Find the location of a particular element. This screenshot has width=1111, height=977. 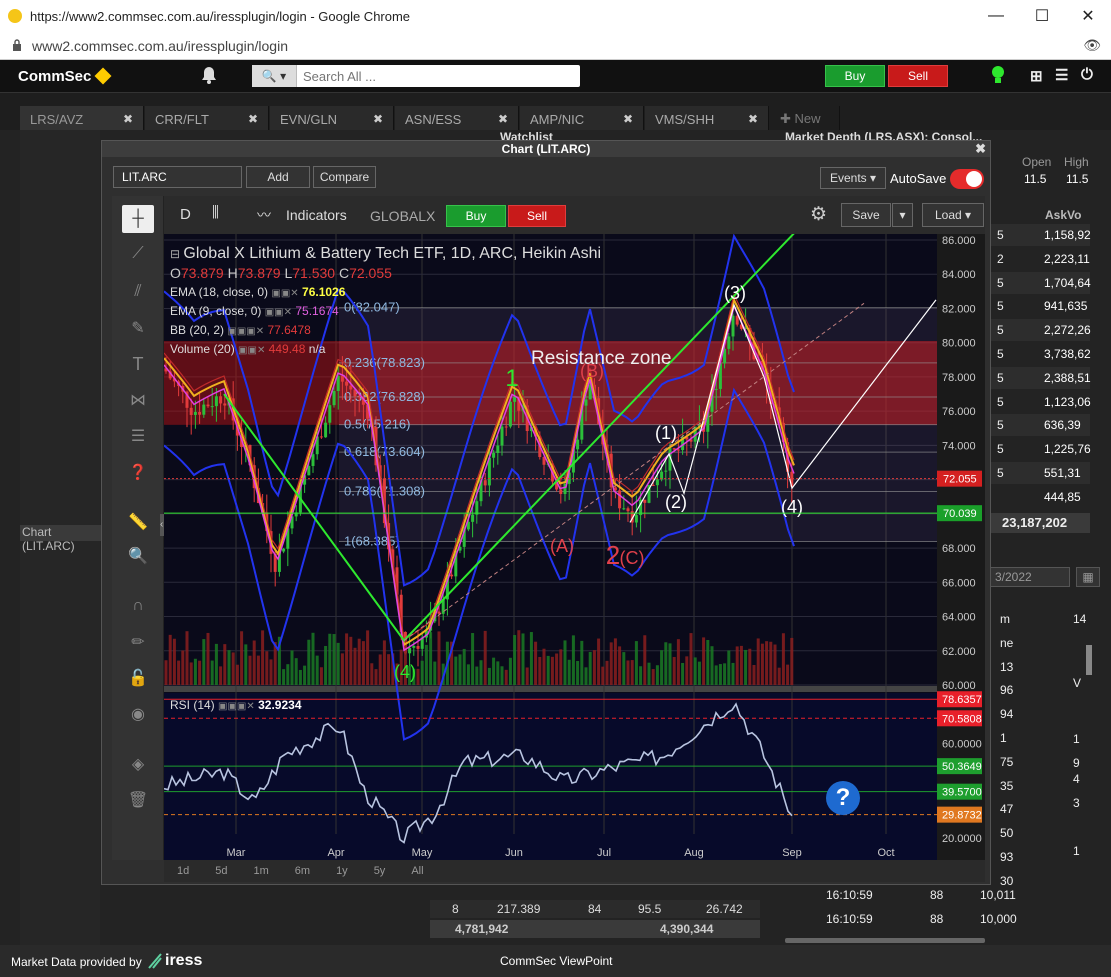

range-1d: 1d is located at coordinates (183, 871).